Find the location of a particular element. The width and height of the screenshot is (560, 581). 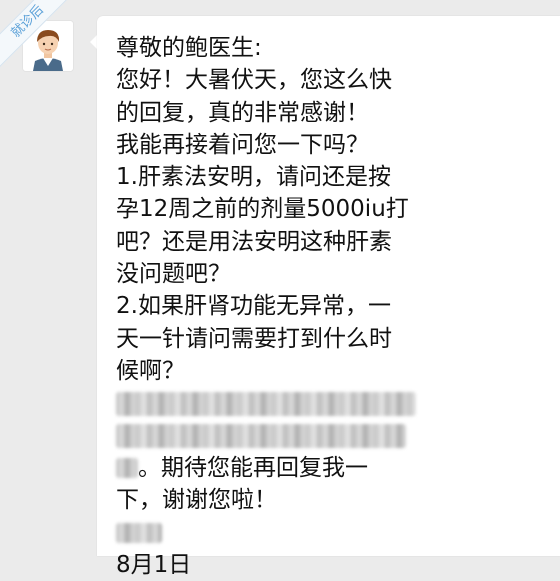

message-line-8: 没问题吧？ is located at coordinates (173, 274).